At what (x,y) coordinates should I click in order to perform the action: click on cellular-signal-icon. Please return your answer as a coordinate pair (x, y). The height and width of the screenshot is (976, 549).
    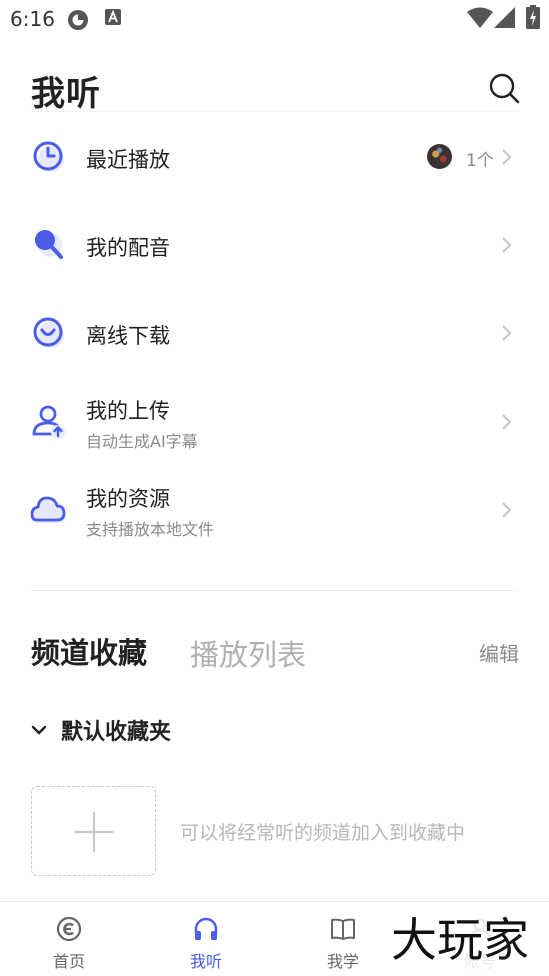
    Looking at the image, I should click on (504, 17).